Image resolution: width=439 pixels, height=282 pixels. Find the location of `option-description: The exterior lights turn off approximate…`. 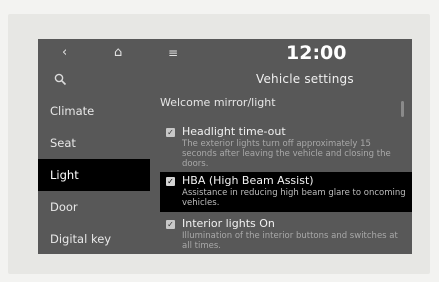

option-description: The exterior lights turn off approximate… is located at coordinates (286, 154).